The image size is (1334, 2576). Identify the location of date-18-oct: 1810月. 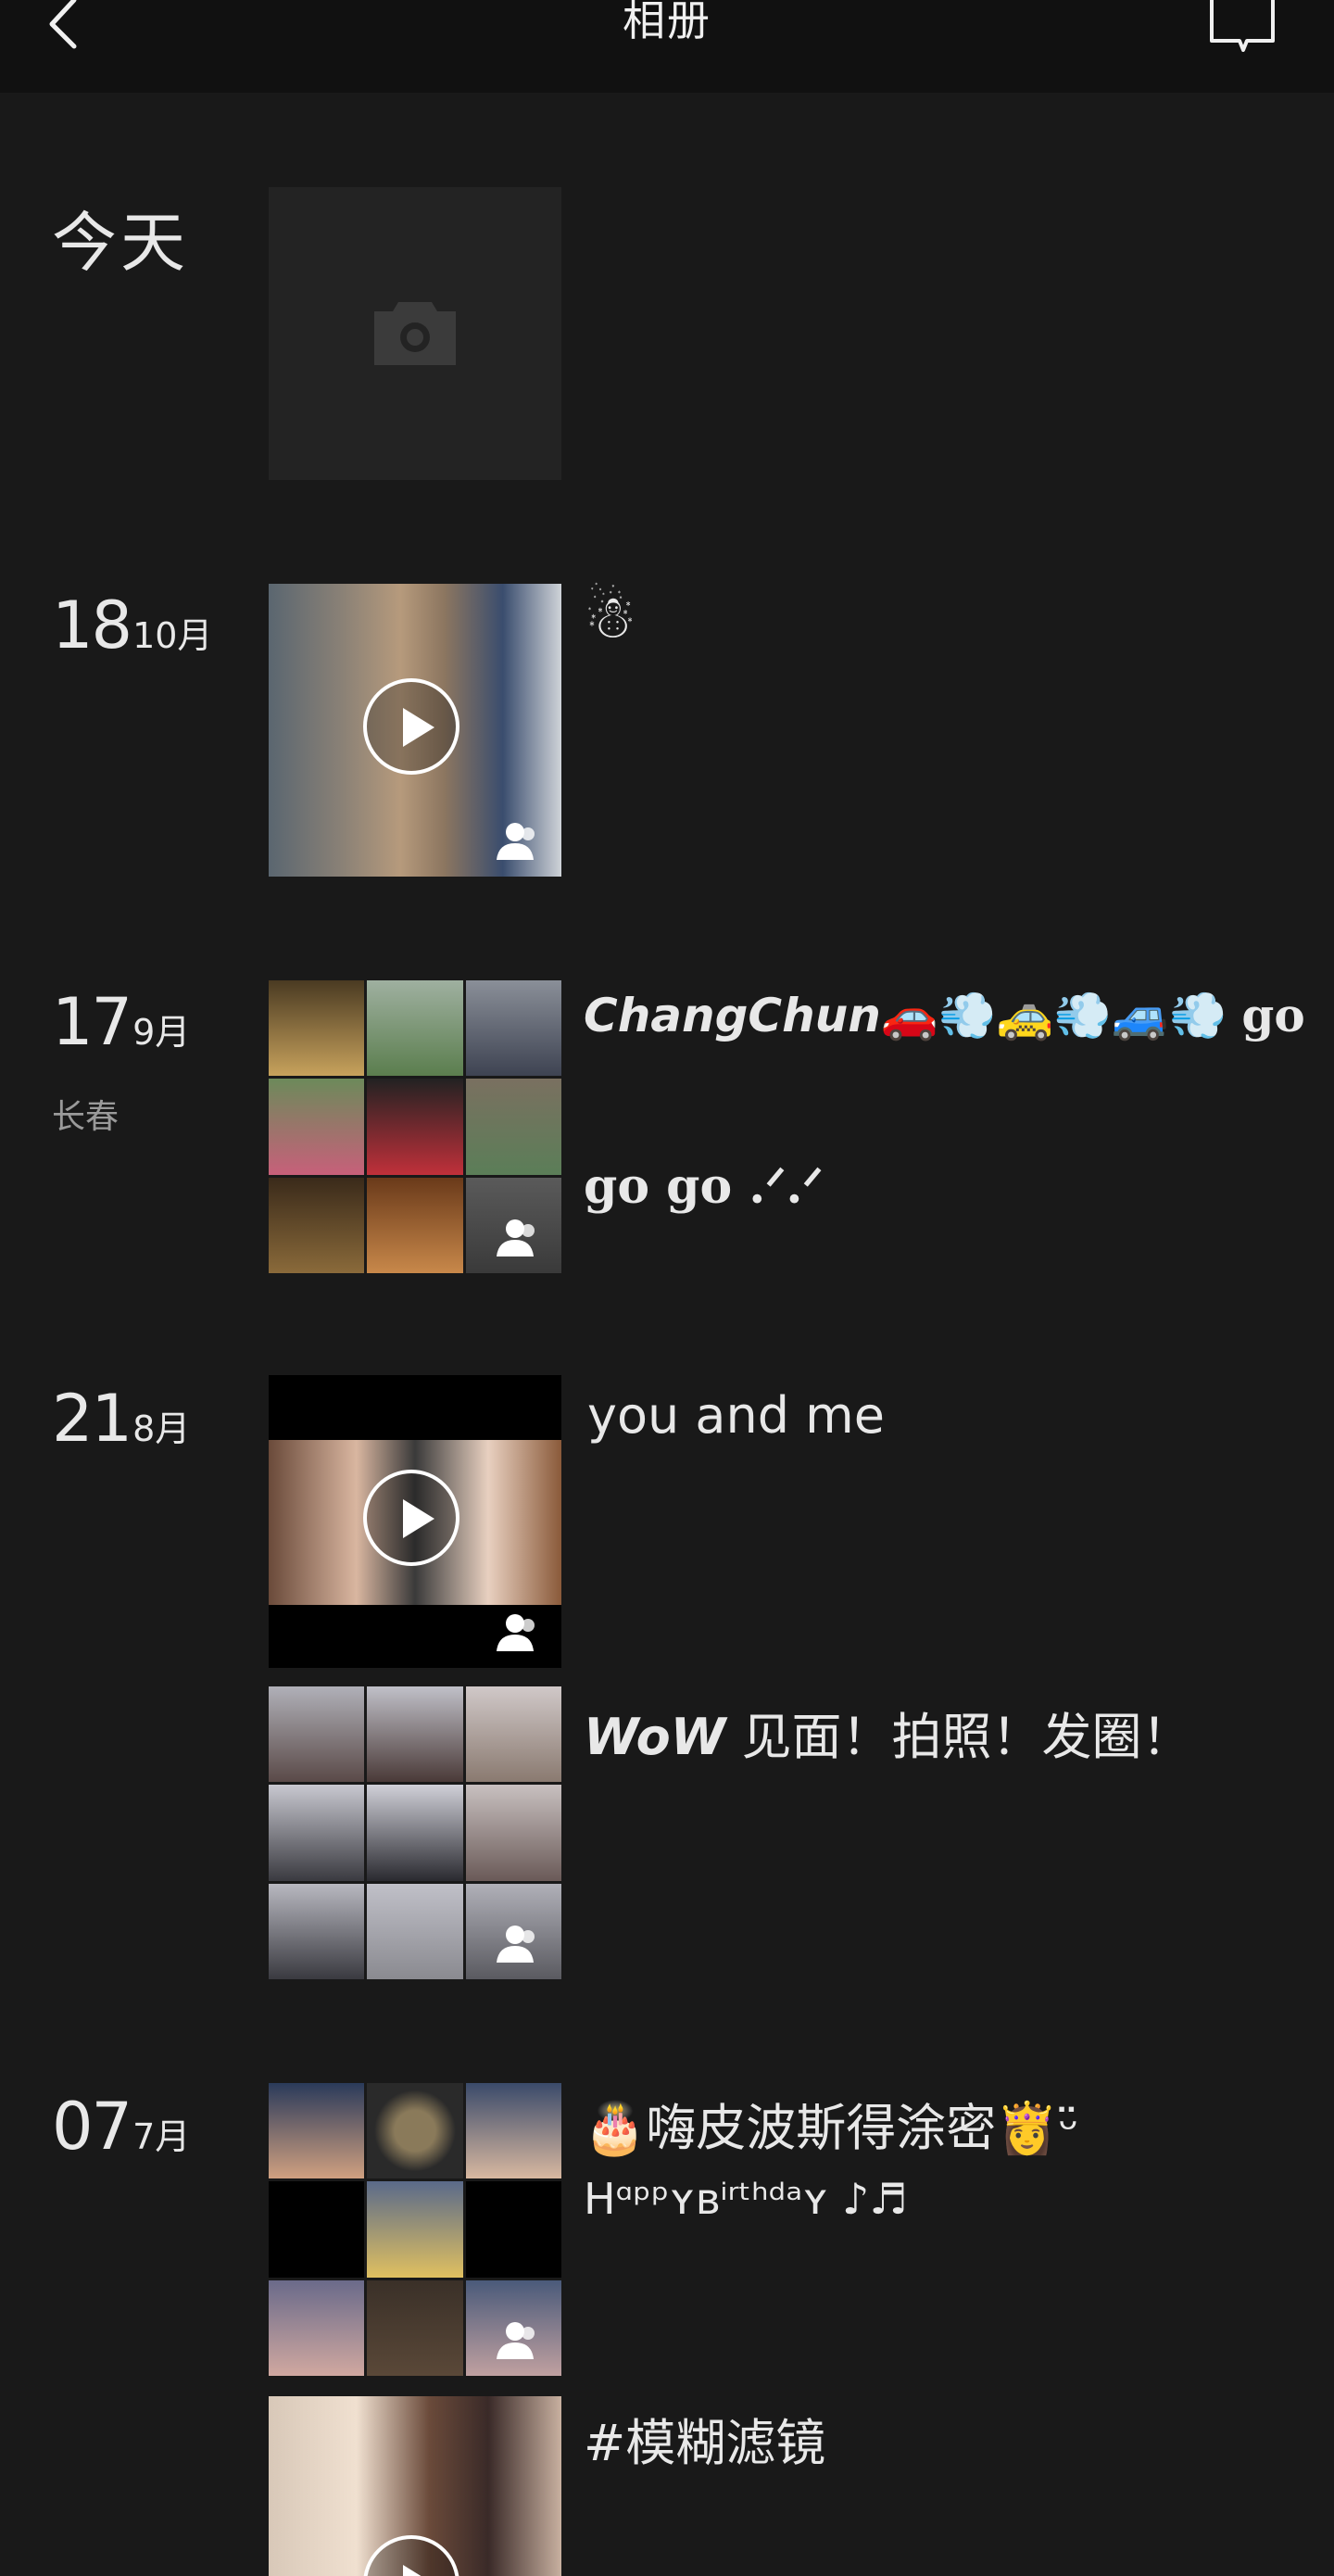
(132, 625).